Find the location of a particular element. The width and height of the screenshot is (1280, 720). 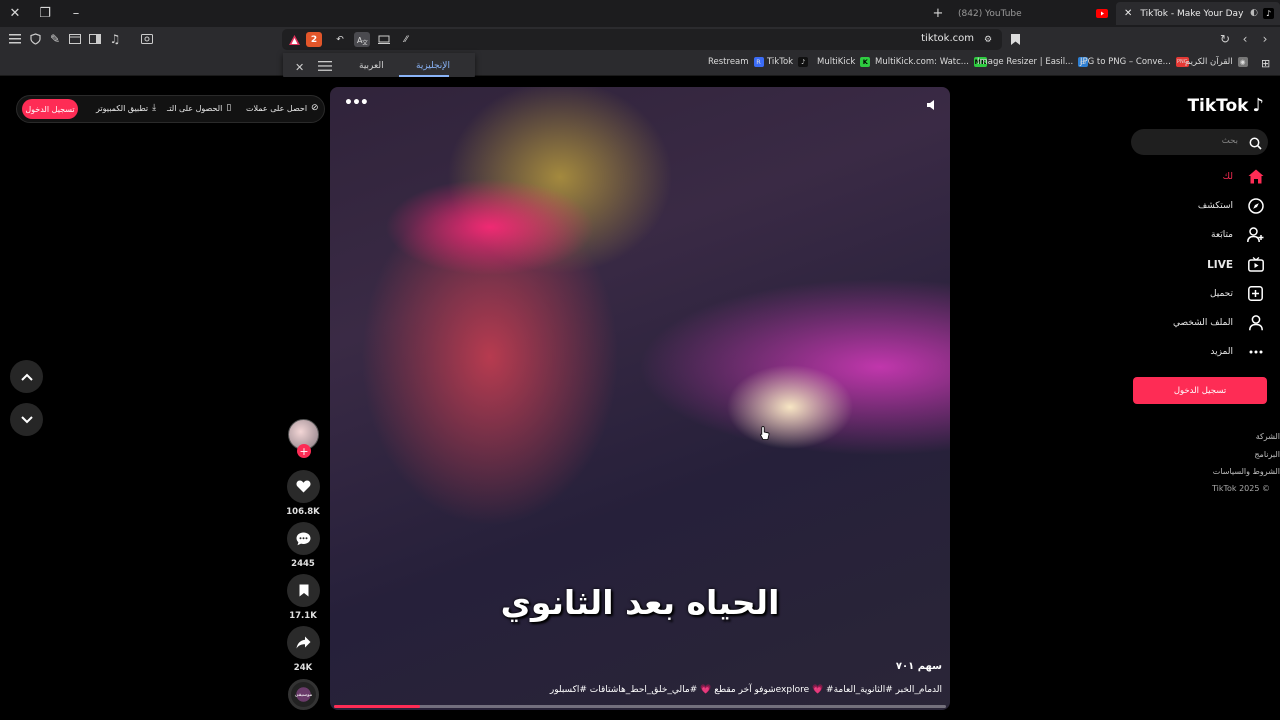

phone-icon: ▯ is located at coordinates (229, 108).